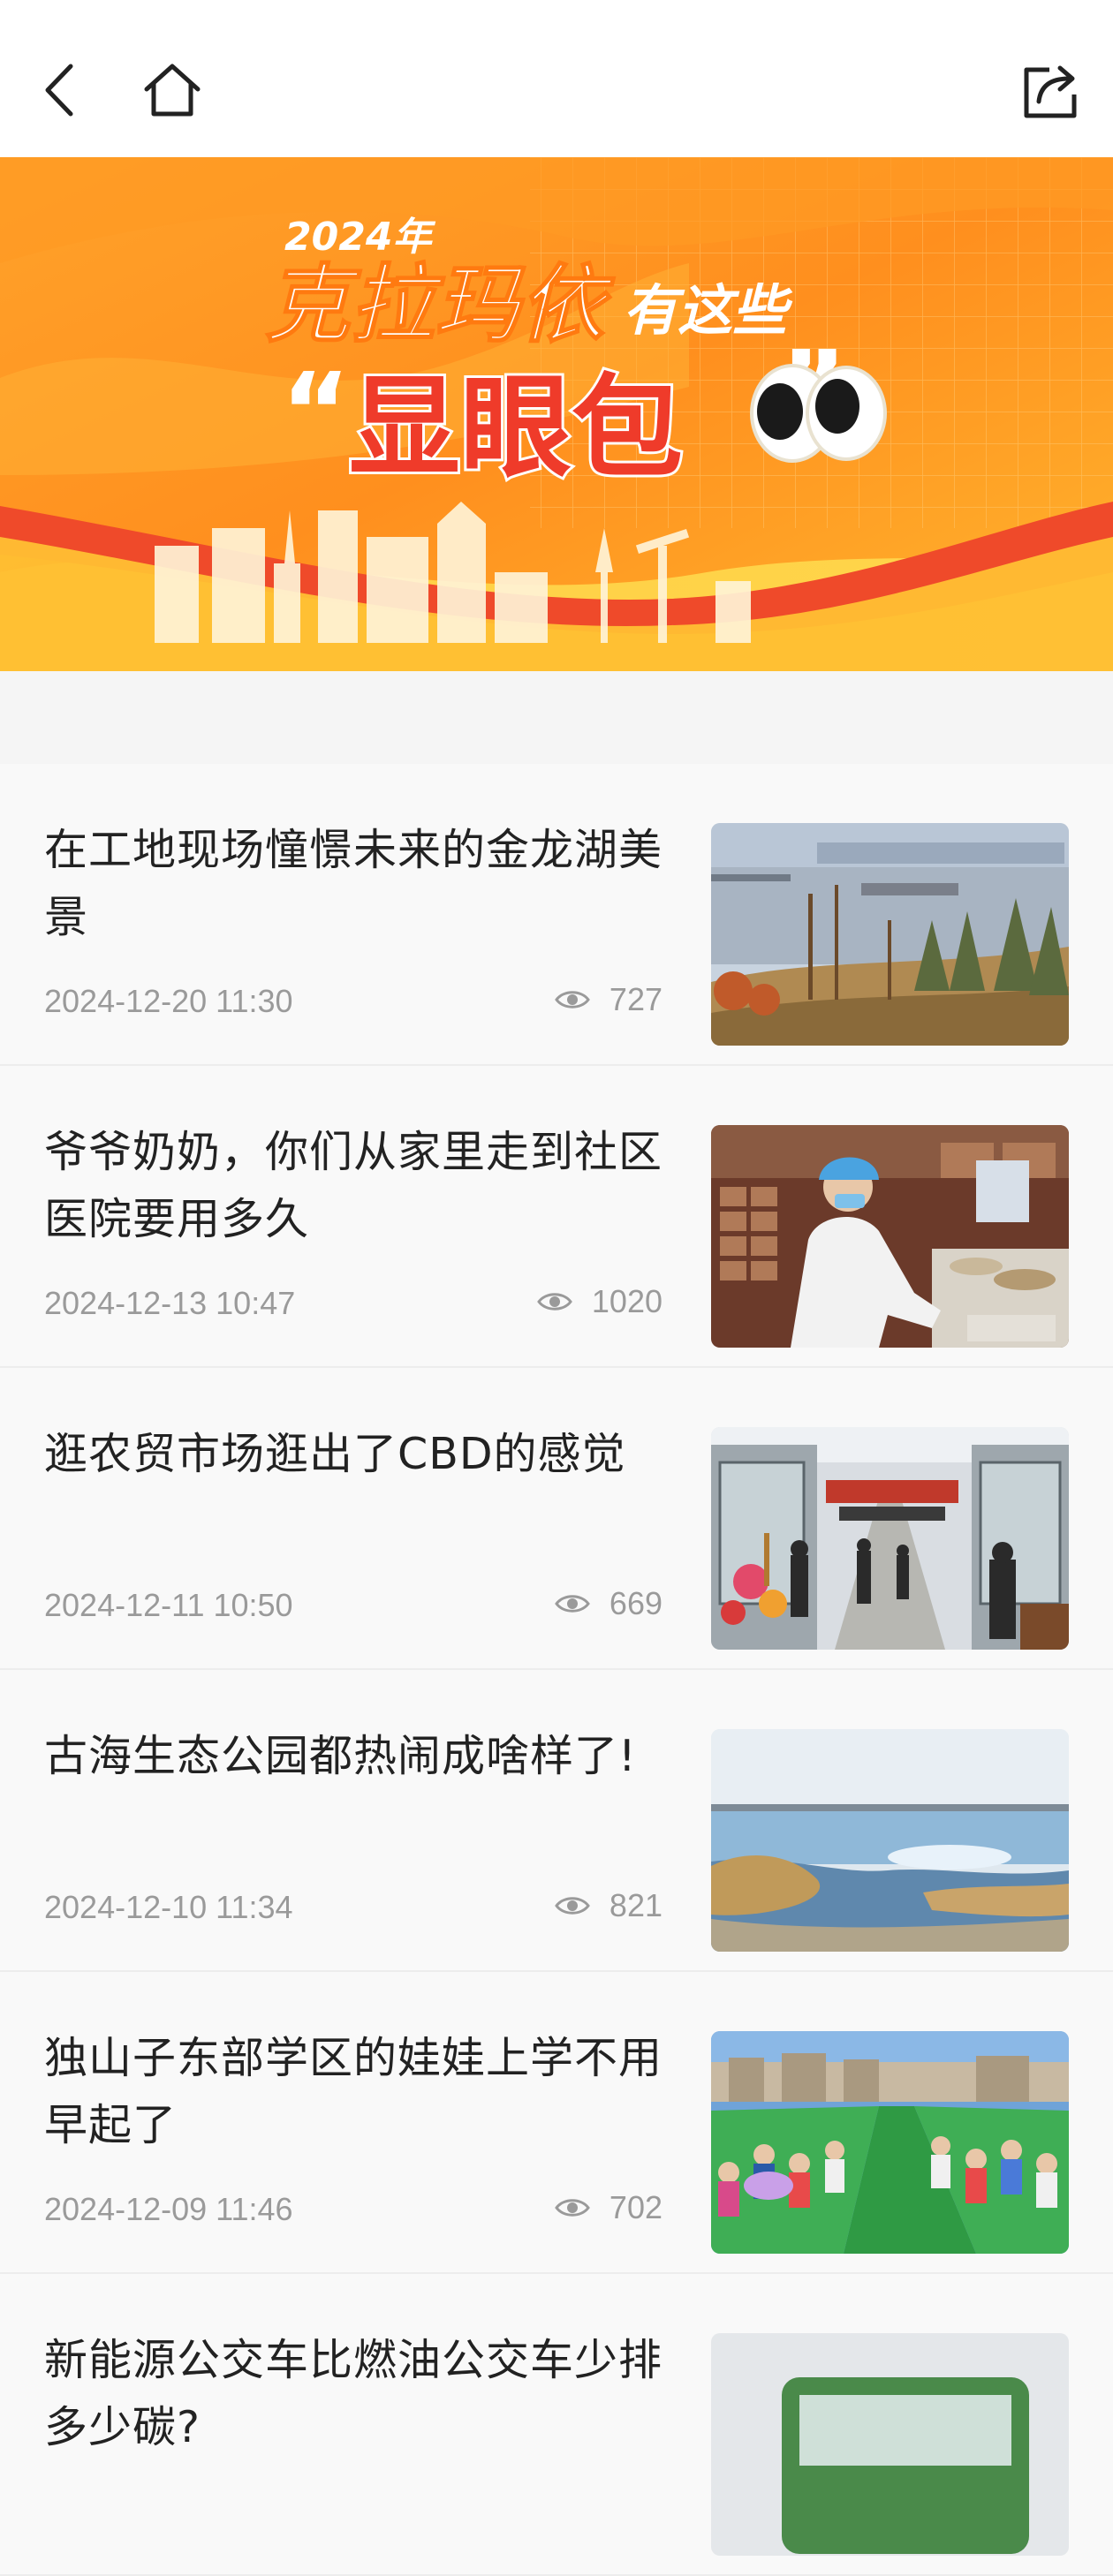  I want to click on share-button, so click(1051, 90).